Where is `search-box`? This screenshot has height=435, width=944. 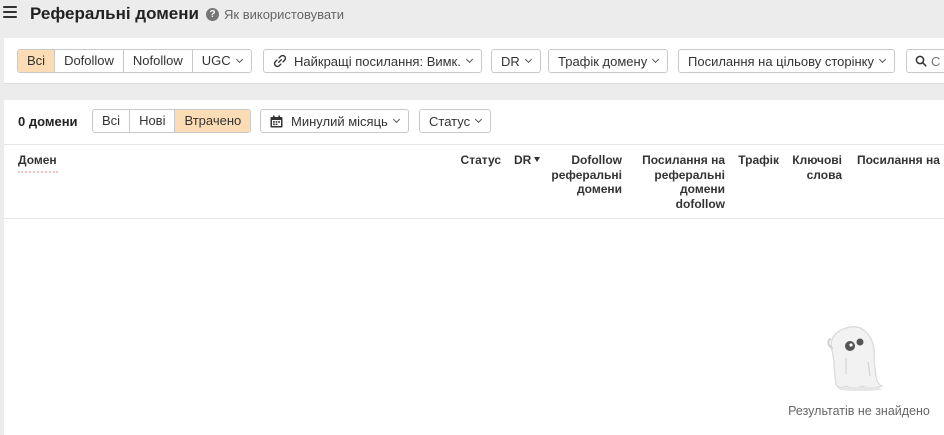 search-box is located at coordinates (925, 61).